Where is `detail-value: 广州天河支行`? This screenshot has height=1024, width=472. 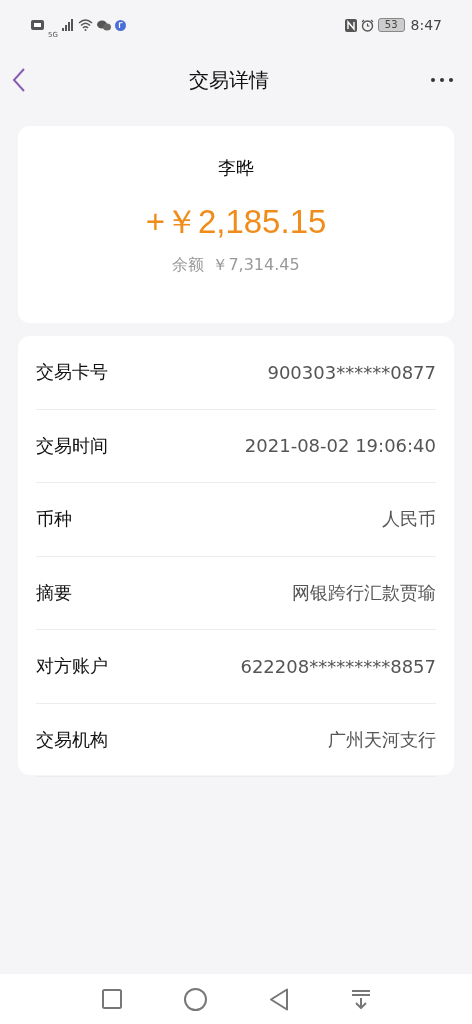
detail-value: 广州天河支行 is located at coordinates (382, 739).